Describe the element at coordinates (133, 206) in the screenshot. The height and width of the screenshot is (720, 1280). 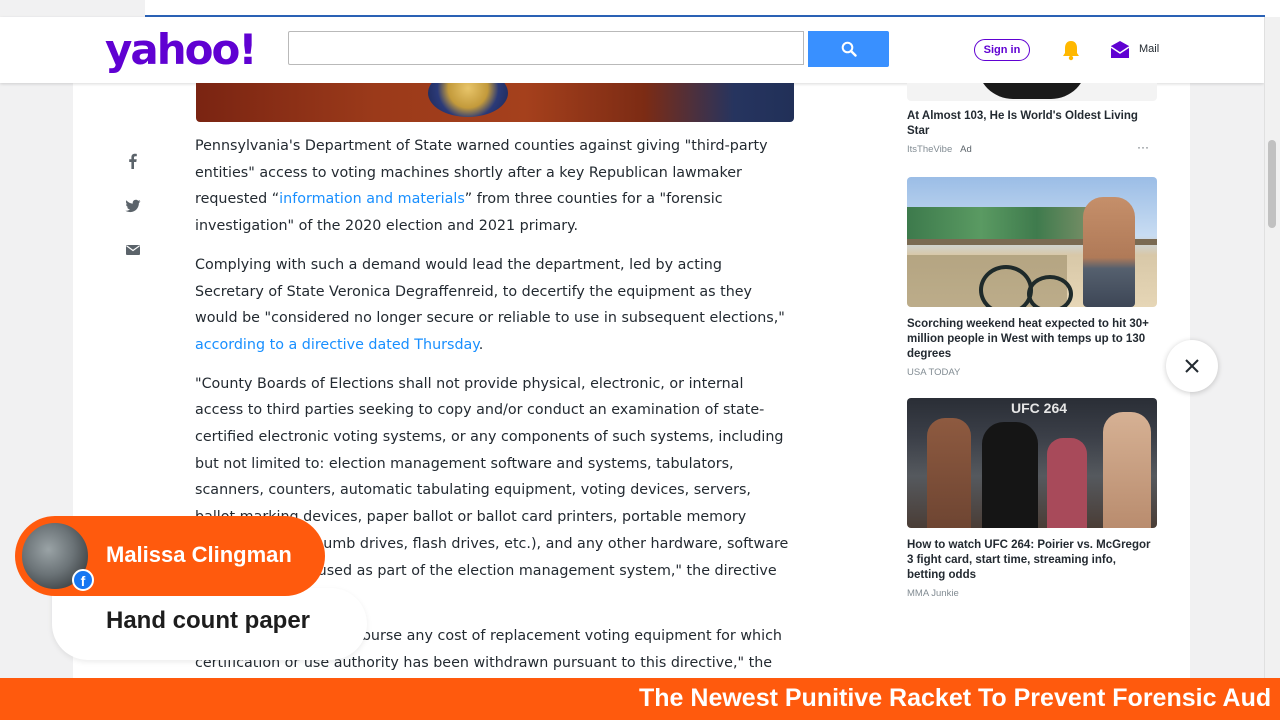
I see `twitter-share-icon` at that location.